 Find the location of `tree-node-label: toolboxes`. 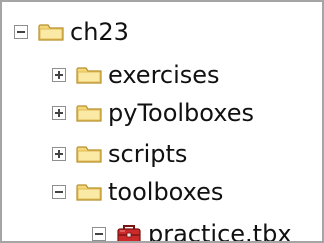

tree-node-label: toolboxes is located at coordinates (166, 192).